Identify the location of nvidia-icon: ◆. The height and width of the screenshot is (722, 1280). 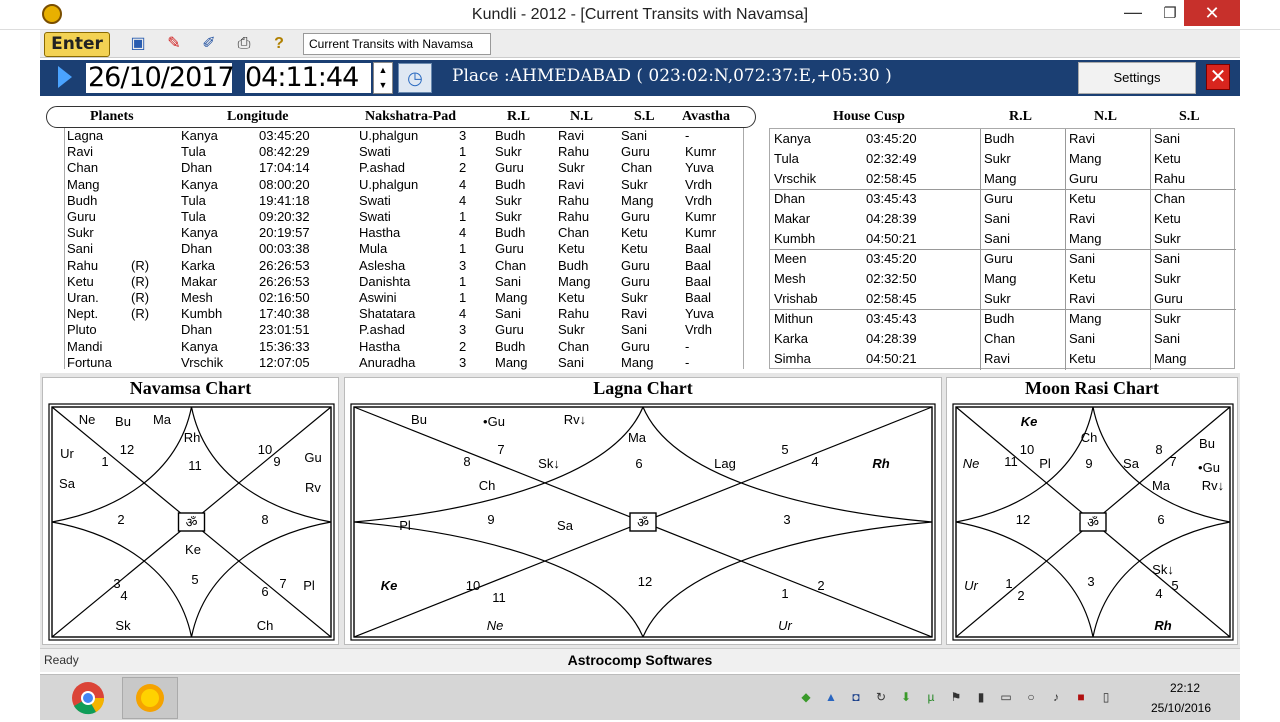
(806, 697).